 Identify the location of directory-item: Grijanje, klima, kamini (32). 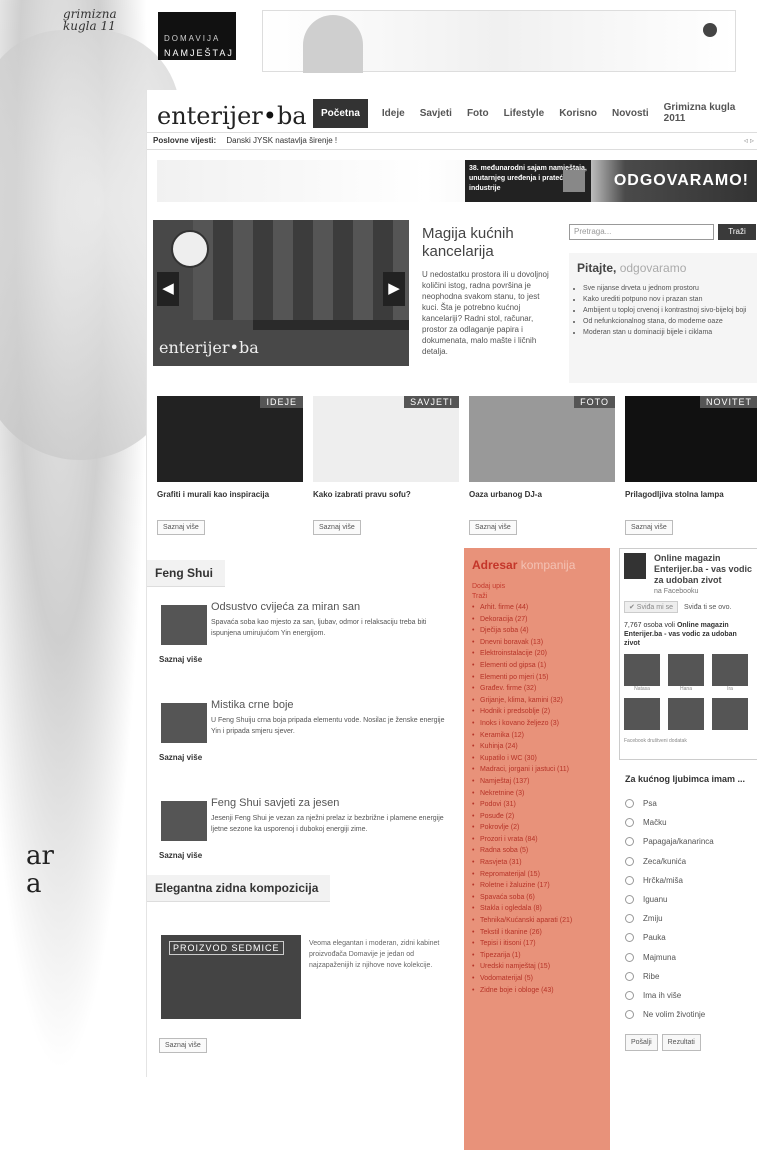
(537, 701).